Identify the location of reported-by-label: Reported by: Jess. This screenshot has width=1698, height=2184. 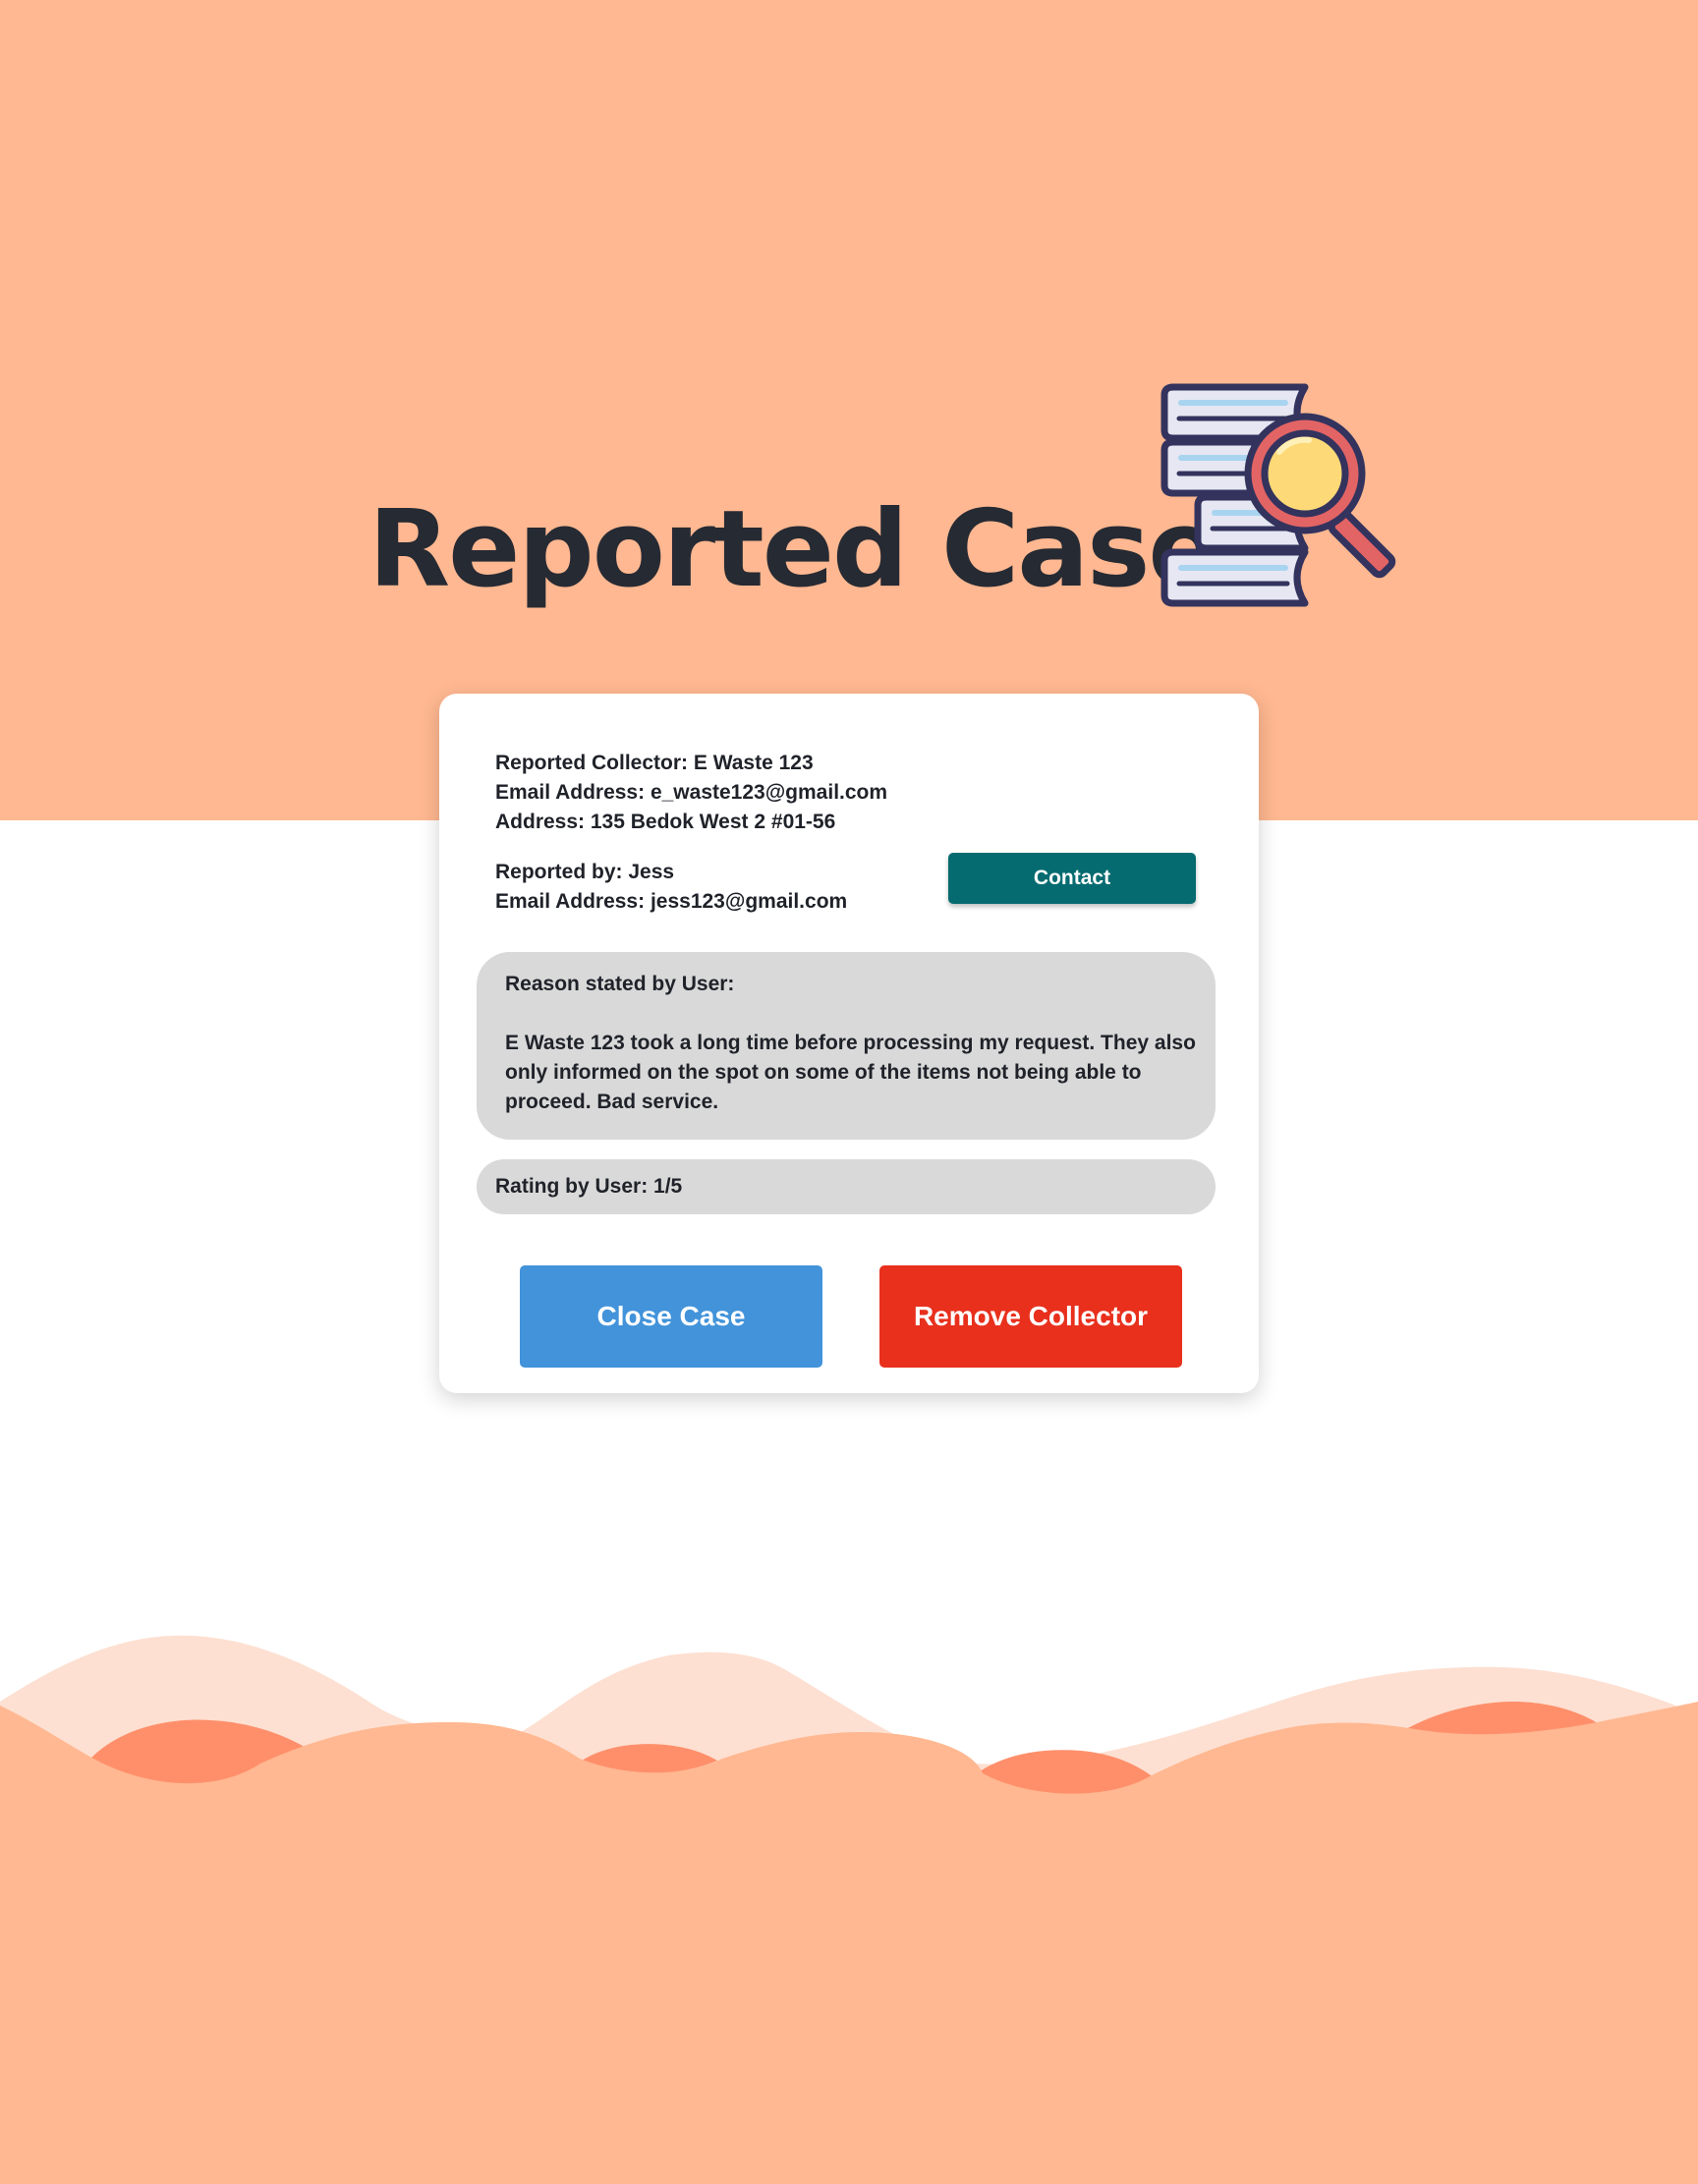
(585, 872).